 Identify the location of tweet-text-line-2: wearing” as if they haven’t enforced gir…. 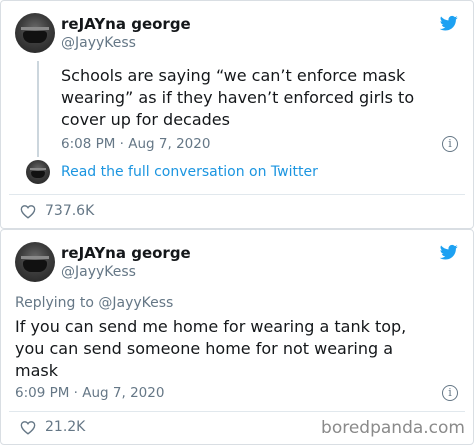
(238, 97).